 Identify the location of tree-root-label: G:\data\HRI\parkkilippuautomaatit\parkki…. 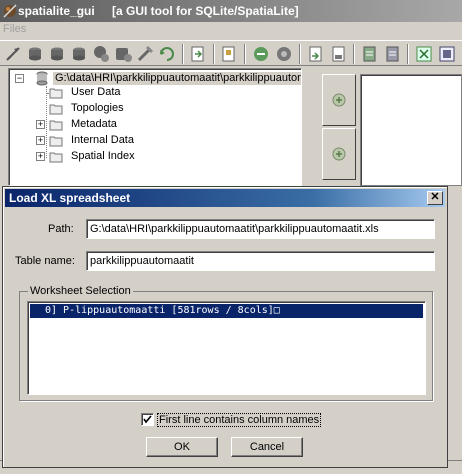
(177, 78).